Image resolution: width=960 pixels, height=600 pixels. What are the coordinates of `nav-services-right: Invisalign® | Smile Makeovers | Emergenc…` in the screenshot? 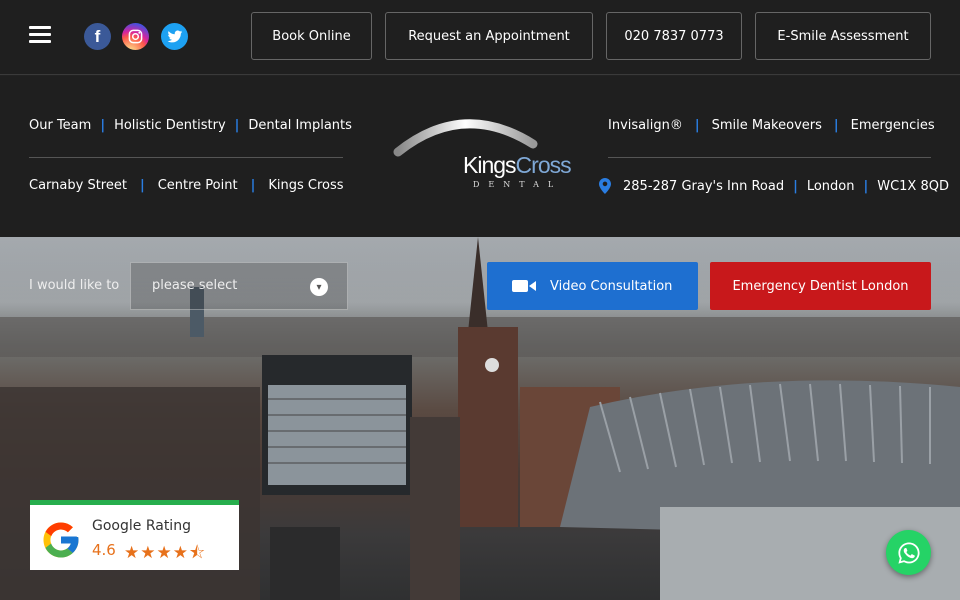 It's located at (771, 125).